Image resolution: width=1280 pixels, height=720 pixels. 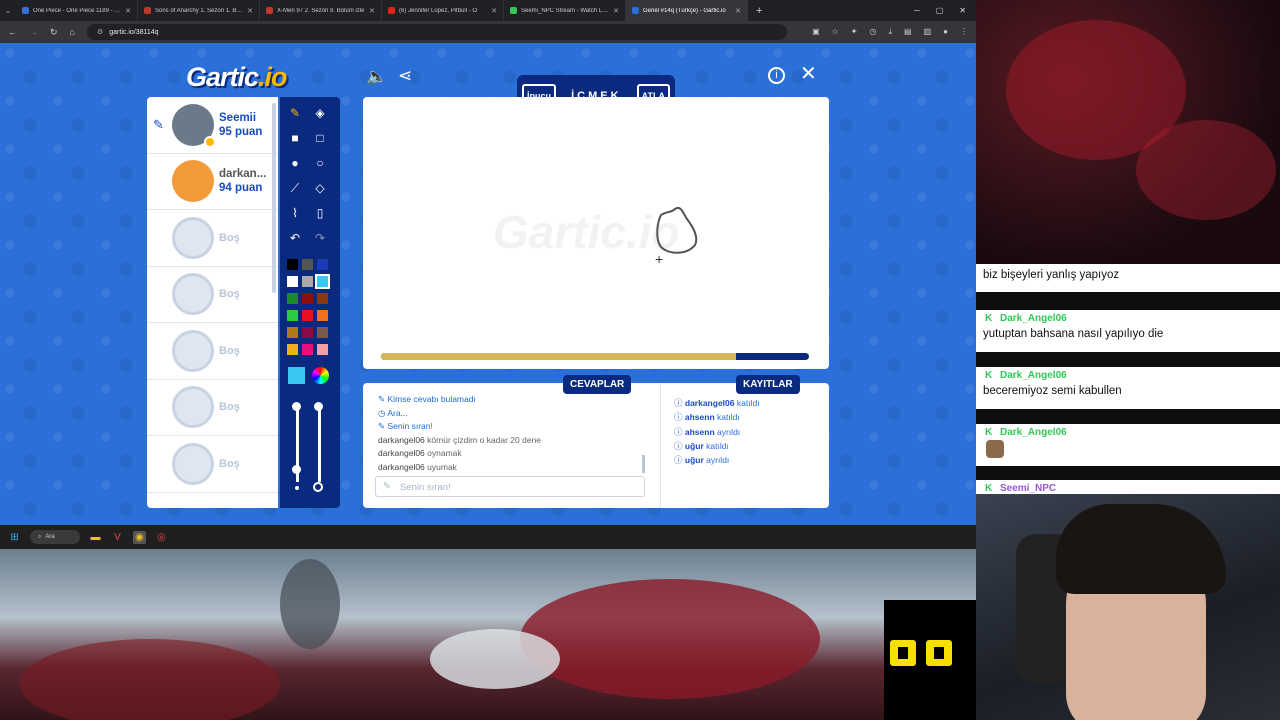 I want to click on system-message-text: Senin sıran!, so click(x=410, y=426).